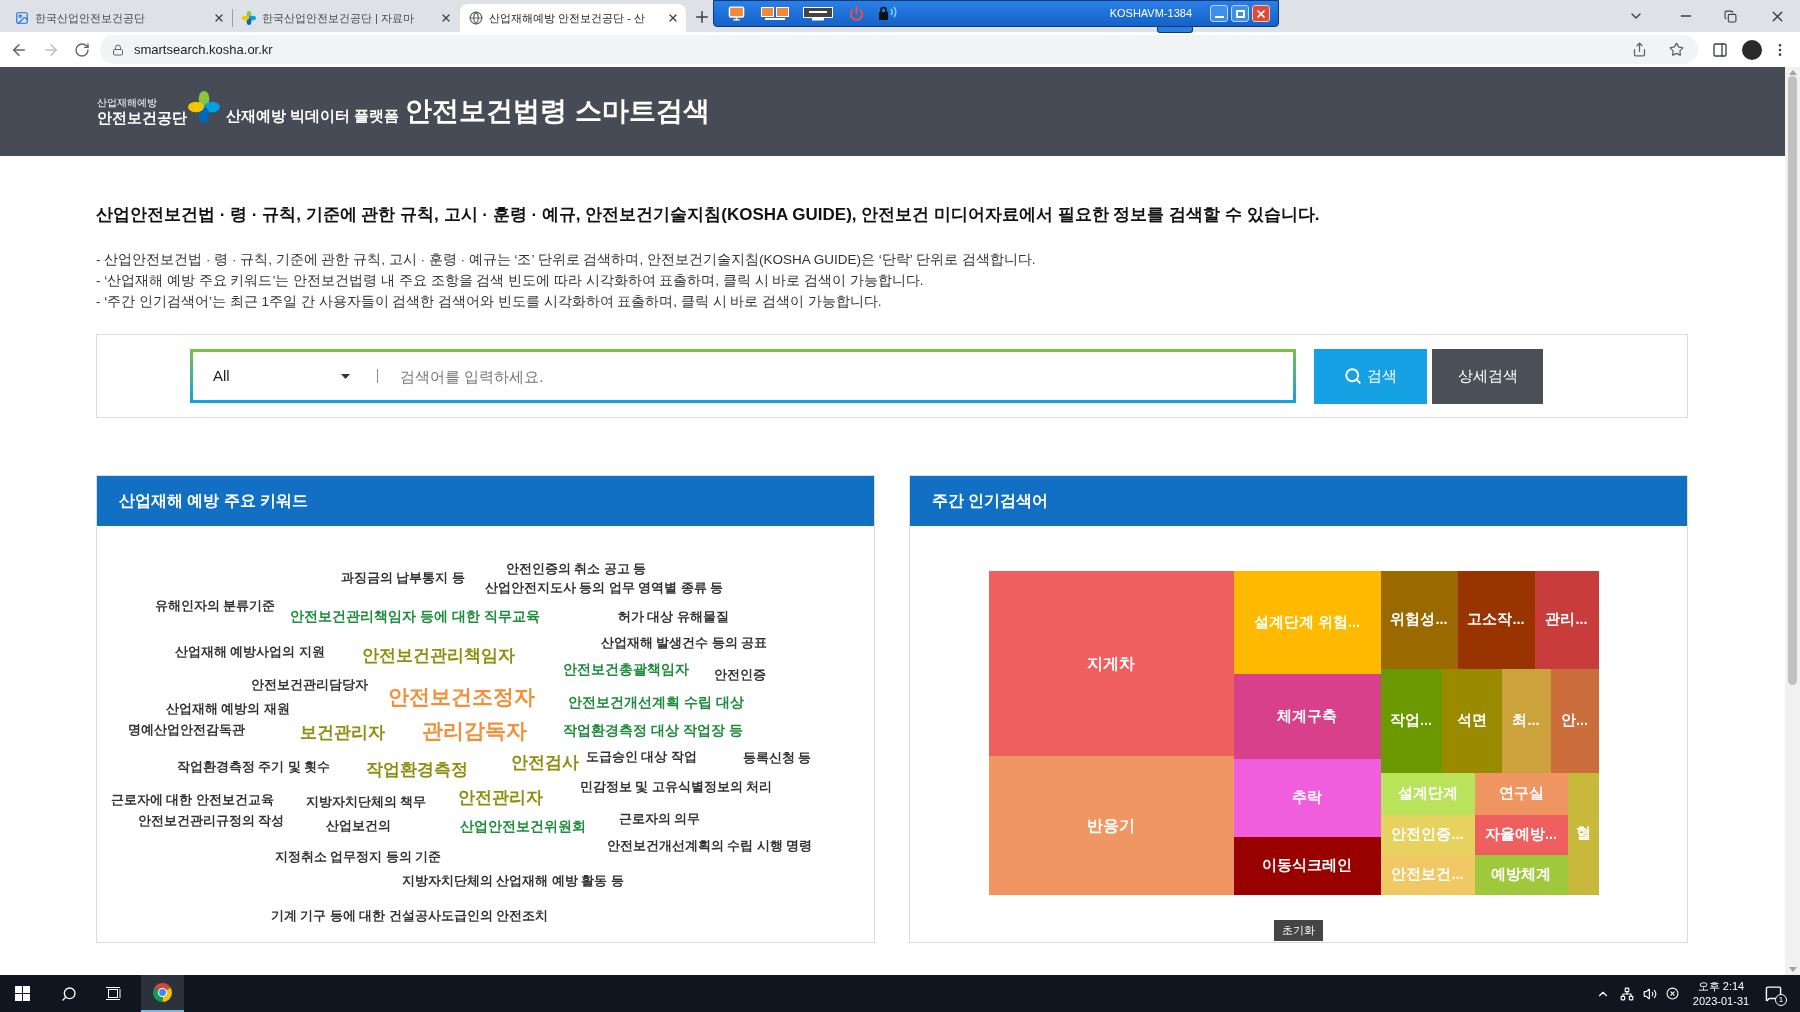 This screenshot has height=1012, width=1800. I want to click on remote-host-name: KOSHAVM-1384, so click(1150, 14).